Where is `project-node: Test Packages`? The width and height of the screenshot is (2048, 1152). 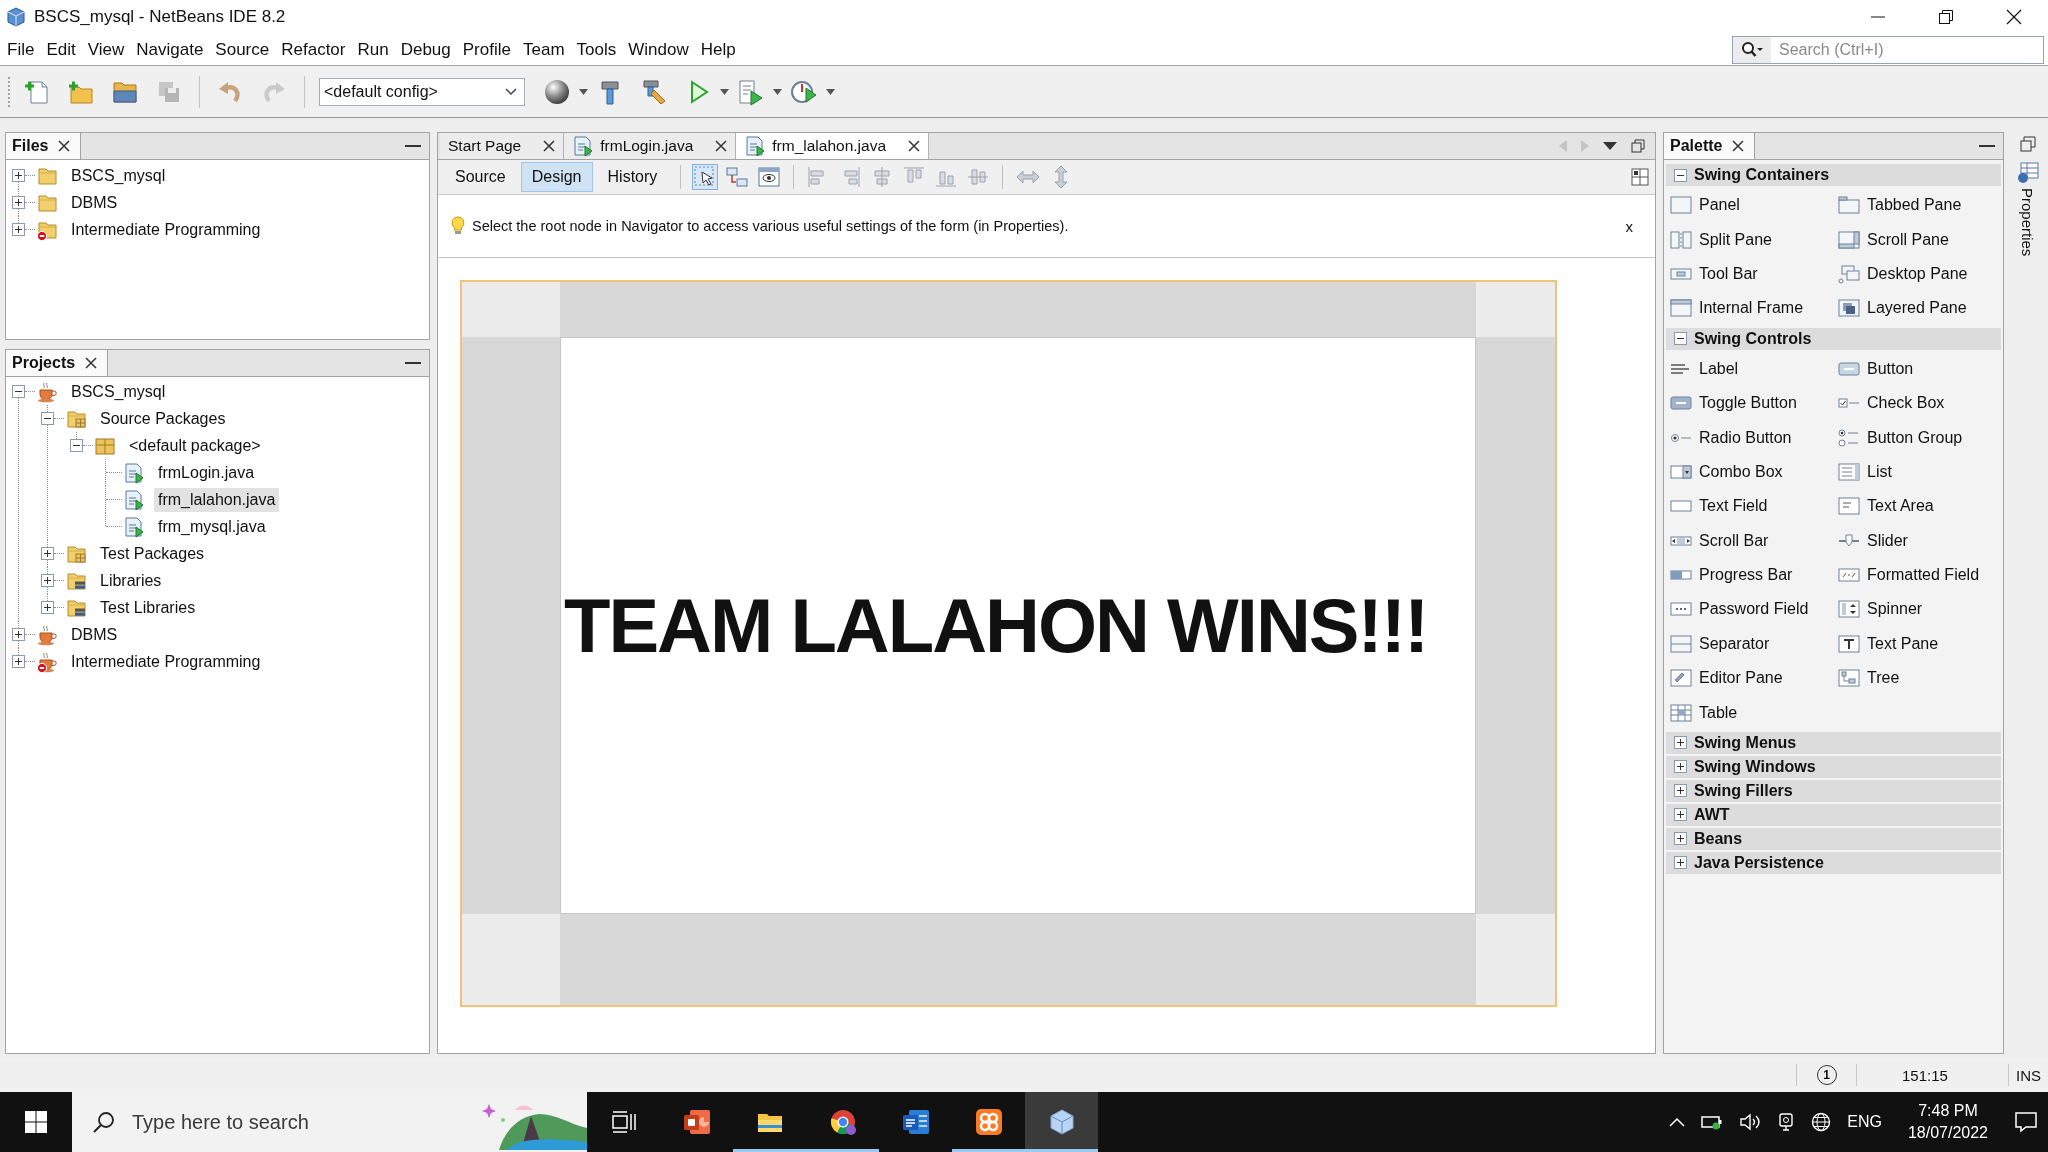 project-node: Test Packages is located at coordinates (152, 553).